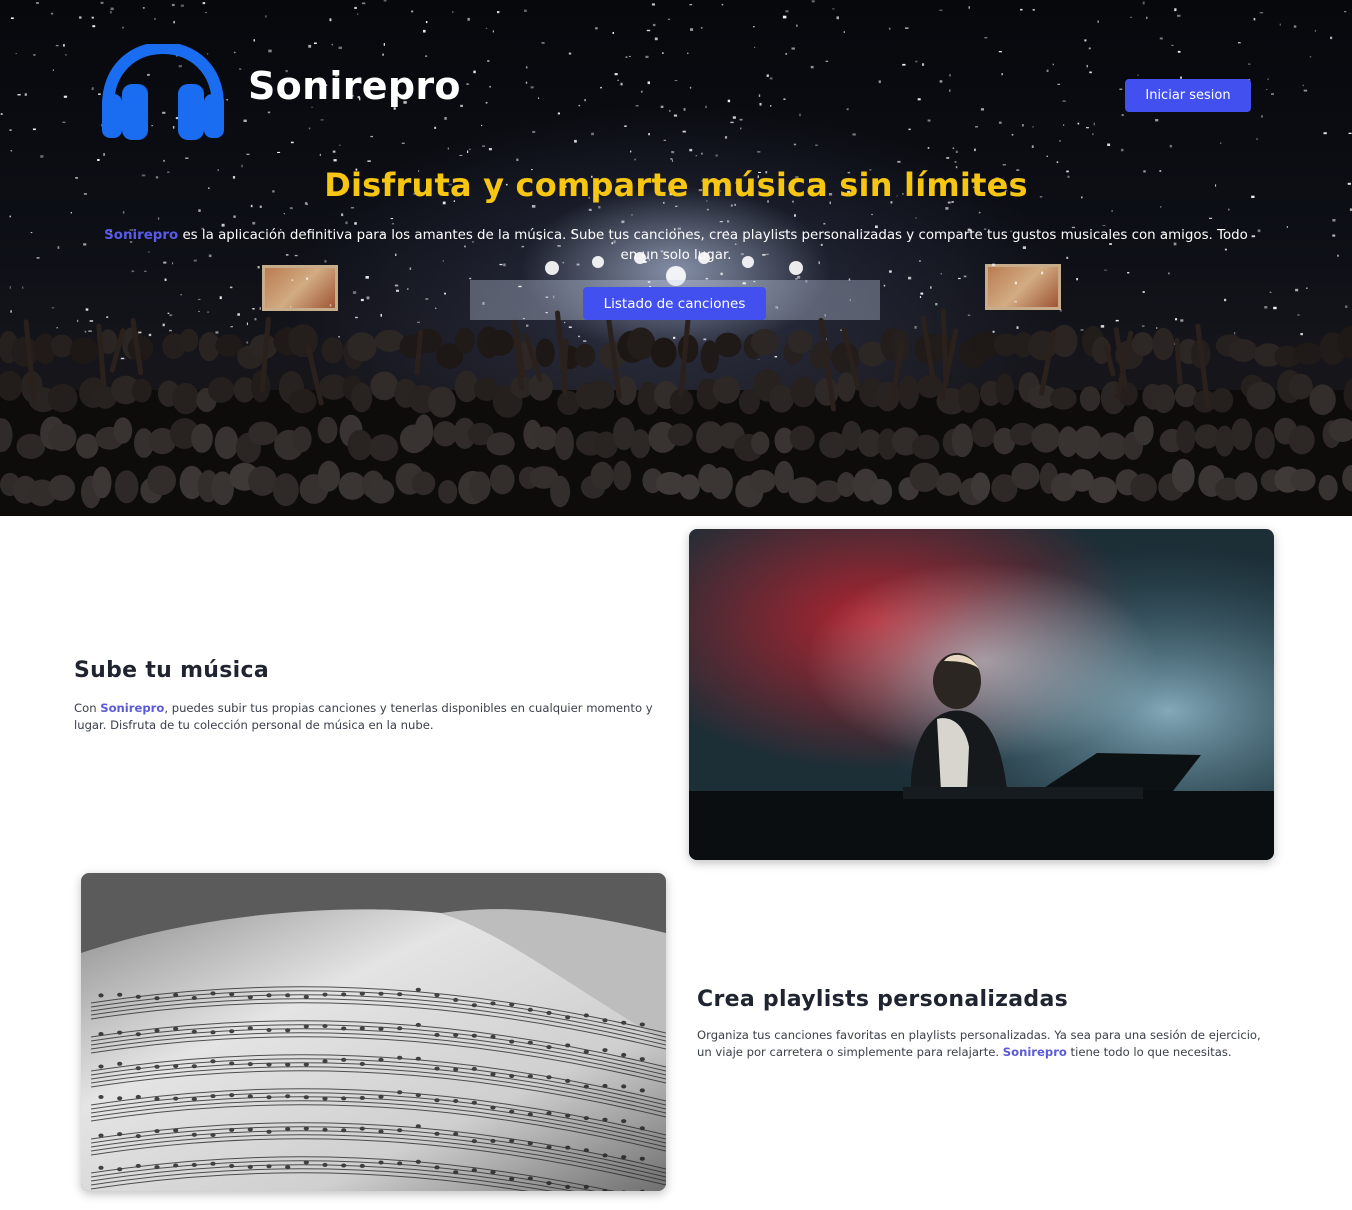 This screenshot has width=1352, height=1210. What do you see at coordinates (883, 999) in the screenshot?
I see `feature-title-playlists: Crea playlists personalizadas` at bounding box center [883, 999].